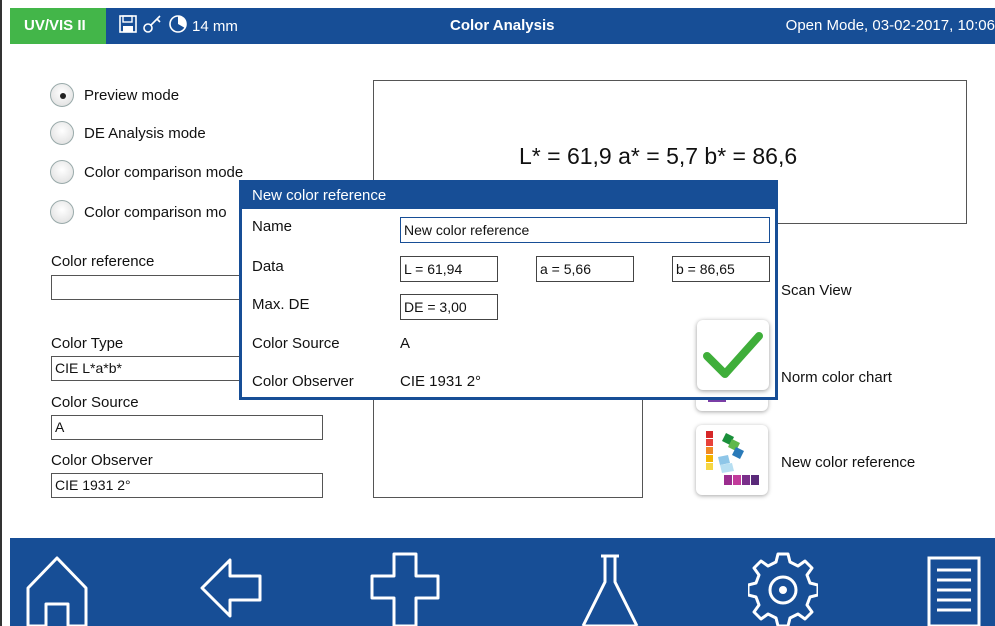 This screenshot has height=626, width=995. I want to click on home-icon, so click(57, 591).